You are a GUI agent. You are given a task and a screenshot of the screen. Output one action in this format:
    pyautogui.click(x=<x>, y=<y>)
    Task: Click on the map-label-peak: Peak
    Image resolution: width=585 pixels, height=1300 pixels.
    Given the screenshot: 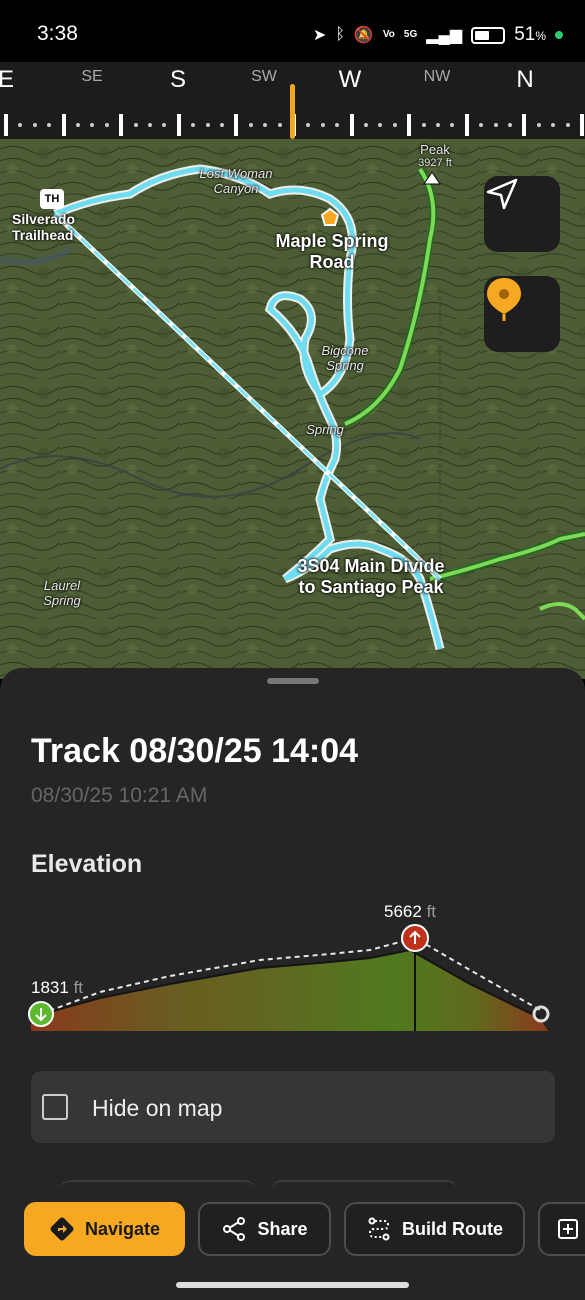 What is the action you would take?
    pyautogui.click(x=435, y=149)
    